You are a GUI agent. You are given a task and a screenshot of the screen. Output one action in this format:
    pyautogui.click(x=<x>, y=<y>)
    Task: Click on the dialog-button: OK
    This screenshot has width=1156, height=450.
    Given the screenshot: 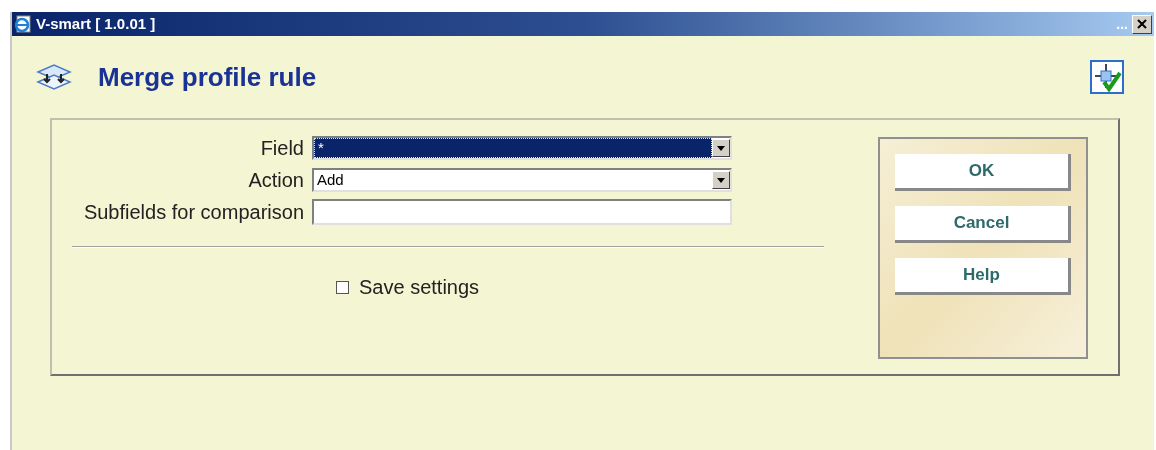 What is the action you would take?
    pyautogui.click(x=983, y=172)
    